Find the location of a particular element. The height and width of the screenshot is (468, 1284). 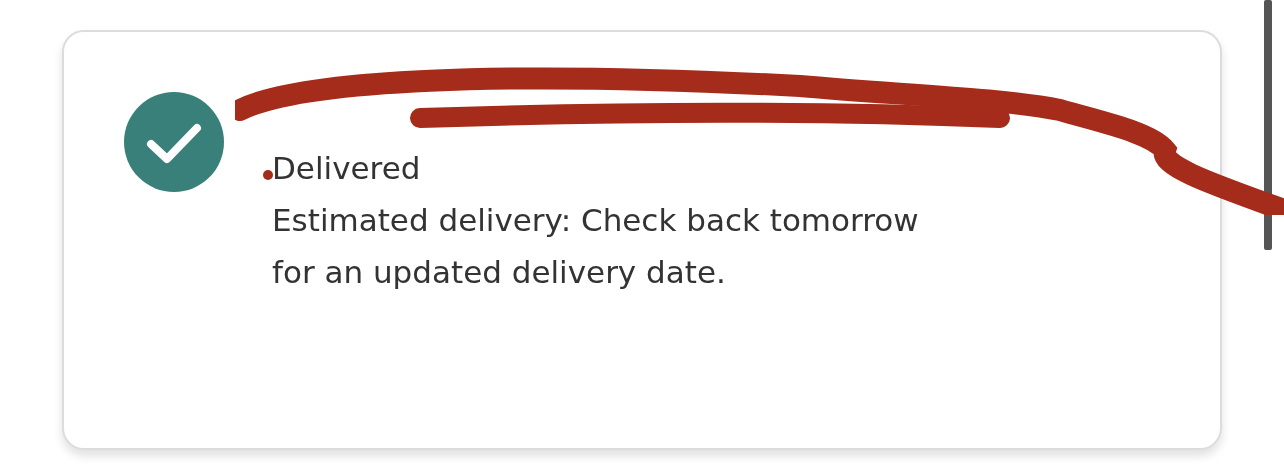

redaction-dot is located at coordinates (268, 175).